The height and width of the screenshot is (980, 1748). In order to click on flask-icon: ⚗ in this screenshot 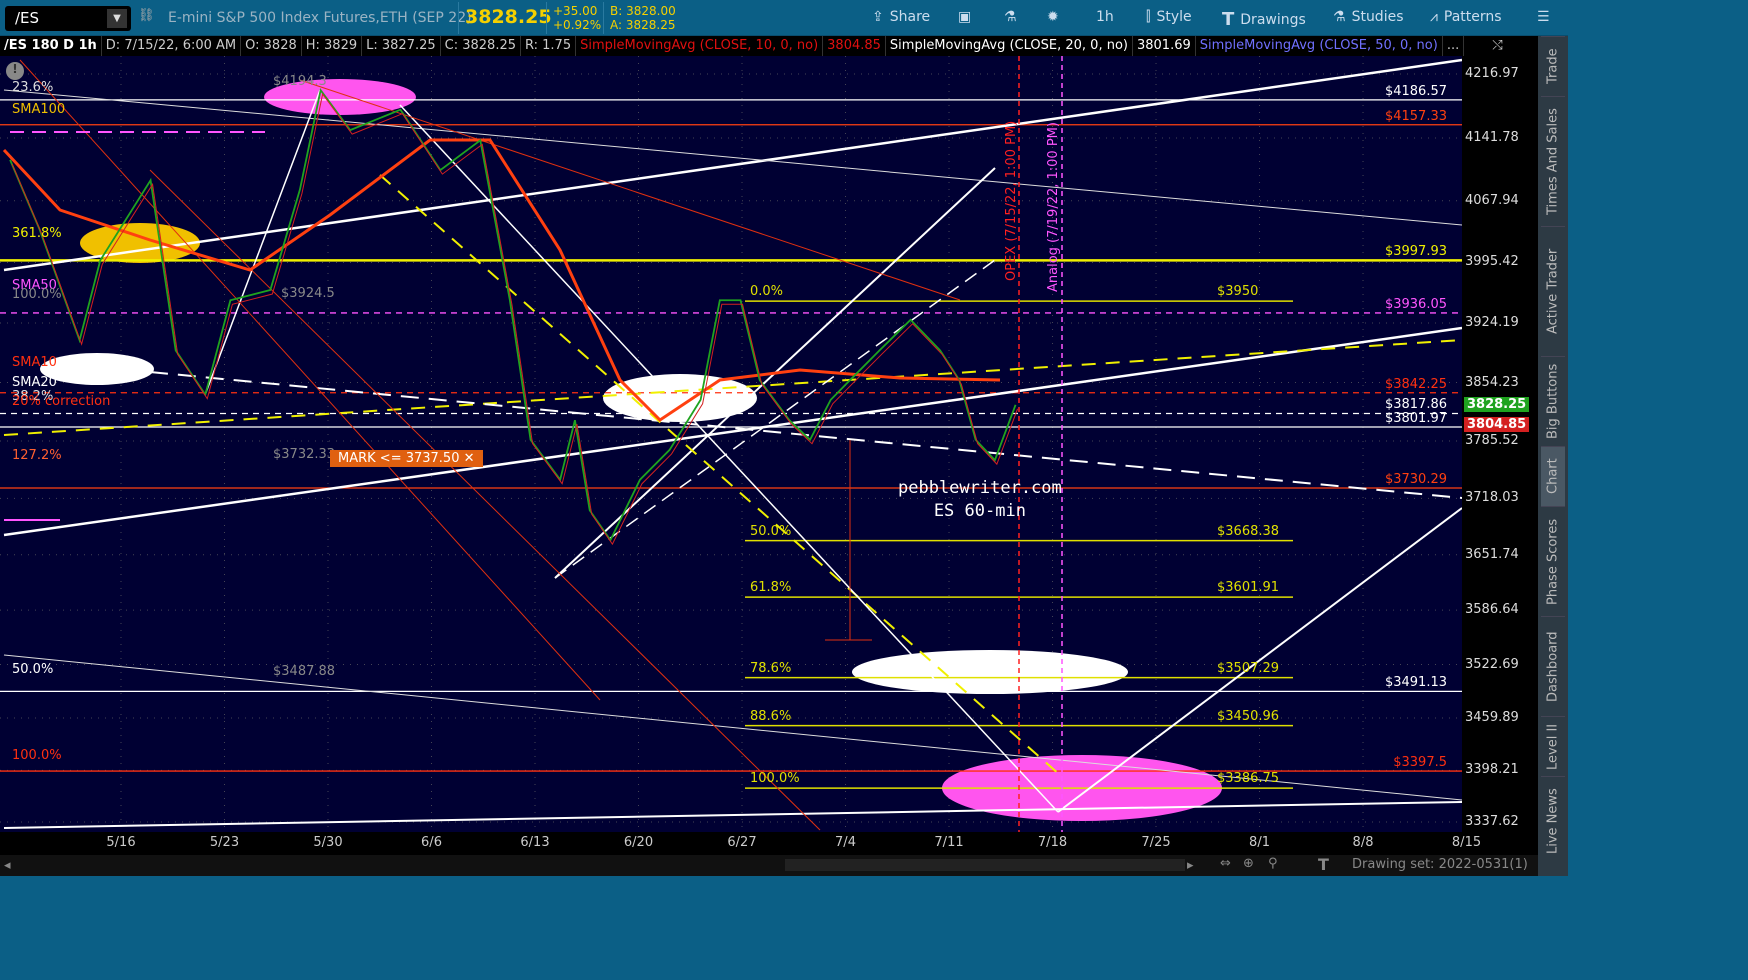, I will do `click(1010, 17)`.